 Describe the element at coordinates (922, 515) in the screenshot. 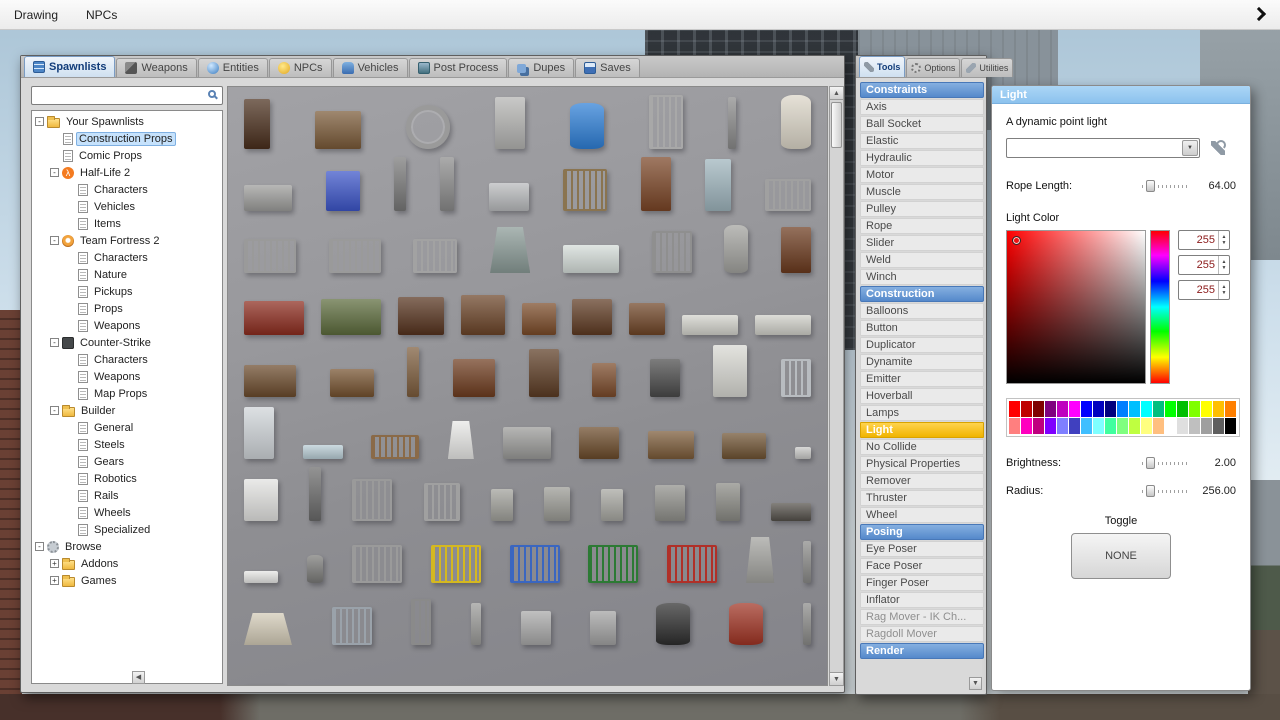

I see `tool-wheel: Wheel` at that location.